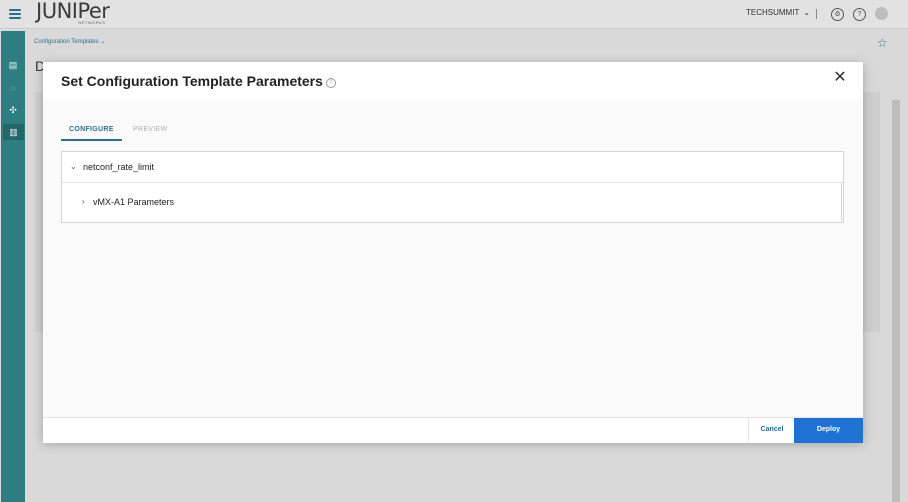 Image resolution: width=908 pixels, height=502 pixels. Describe the element at coordinates (330, 83) in the screenshot. I see `help-icon: ?` at that location.